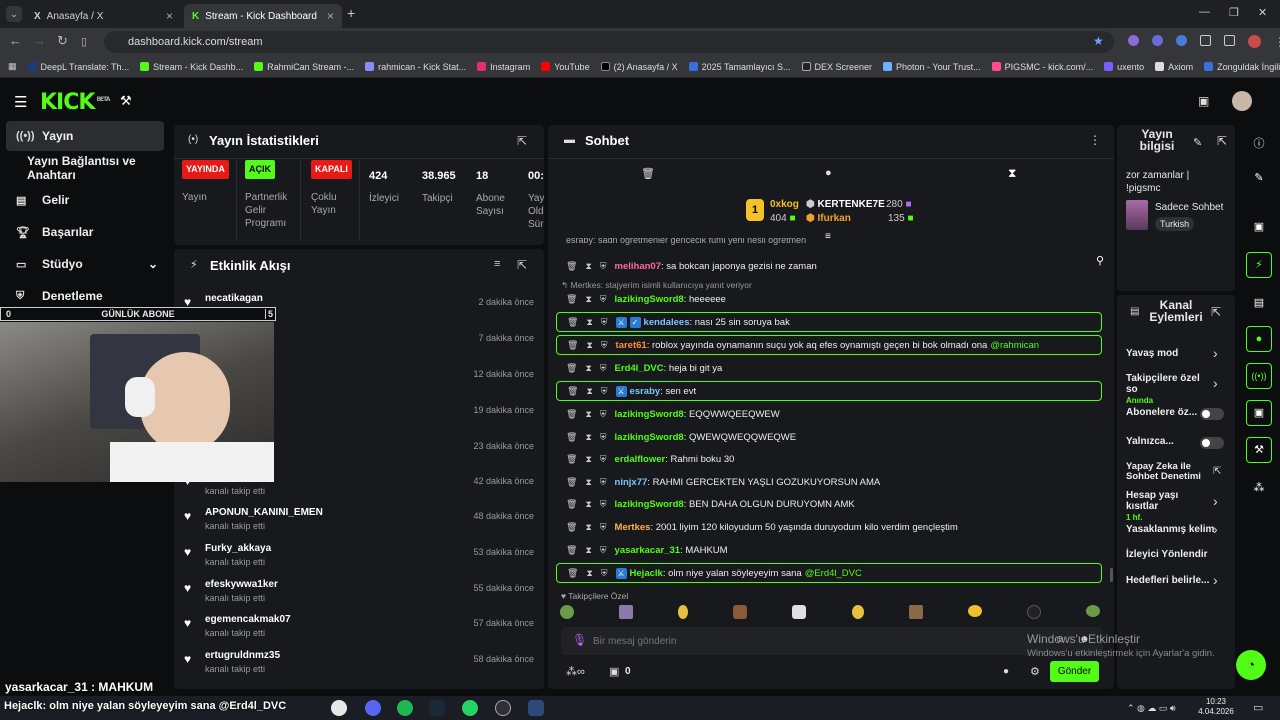 This screenshot has width=1280, height=720. What do you see at coordinates (639, 368) in the screenshot?
I see `chat-username: Erd4l_DVC` at bounding box center [639, 368].